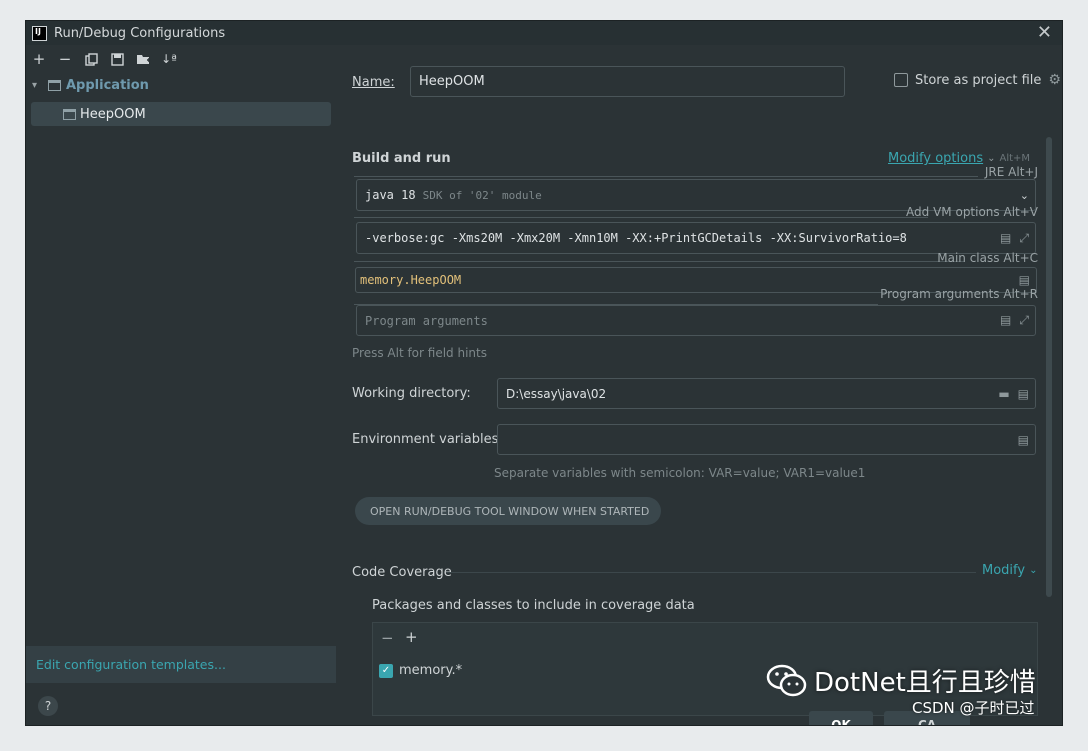  Describe the element at coordinates (39, 33) in the screenshot. I see `intellij-icon: IJ` at that location.